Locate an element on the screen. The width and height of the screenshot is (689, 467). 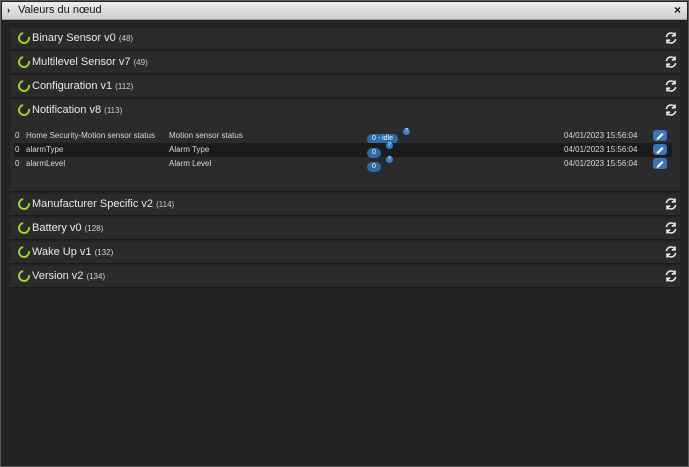
label-cell: alarmLevel is located at coordinates (46, 163).